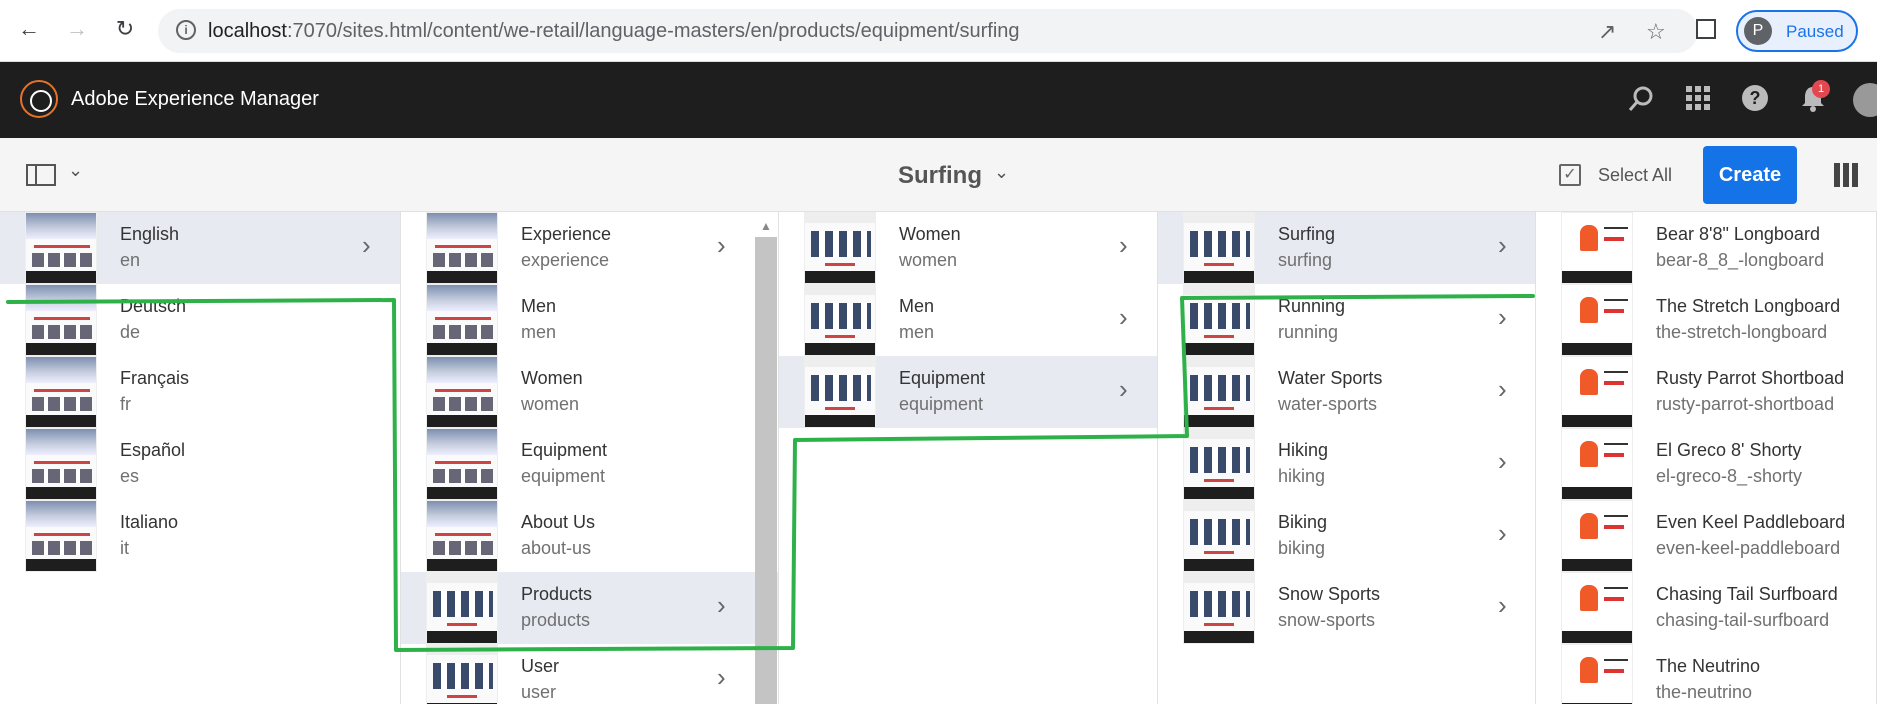 This screenshot has width=1877, height=704. I want to click on column-item: Men men ›, so click(968, 320).